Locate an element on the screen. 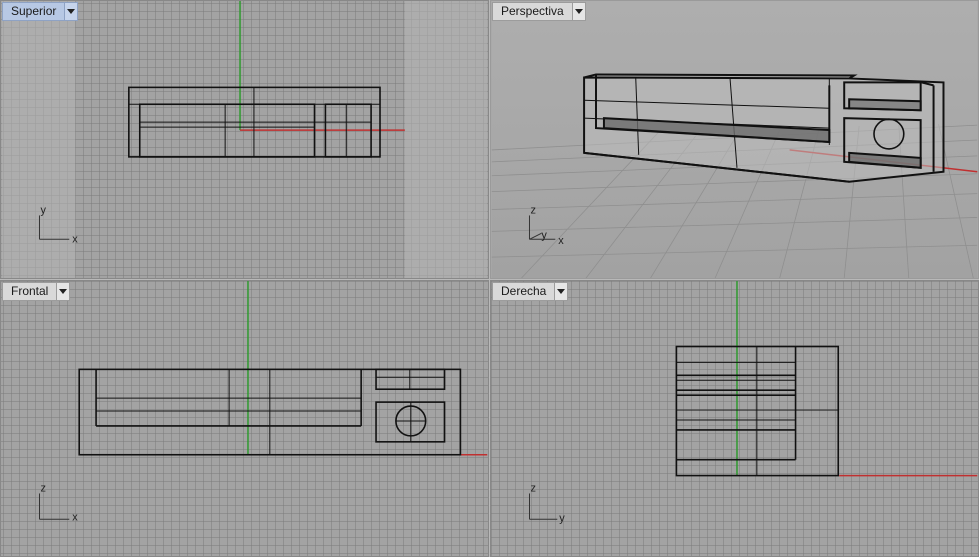 The image size is (979, 557). viewport-title-top: Superior is located at coordinates (33, 11).